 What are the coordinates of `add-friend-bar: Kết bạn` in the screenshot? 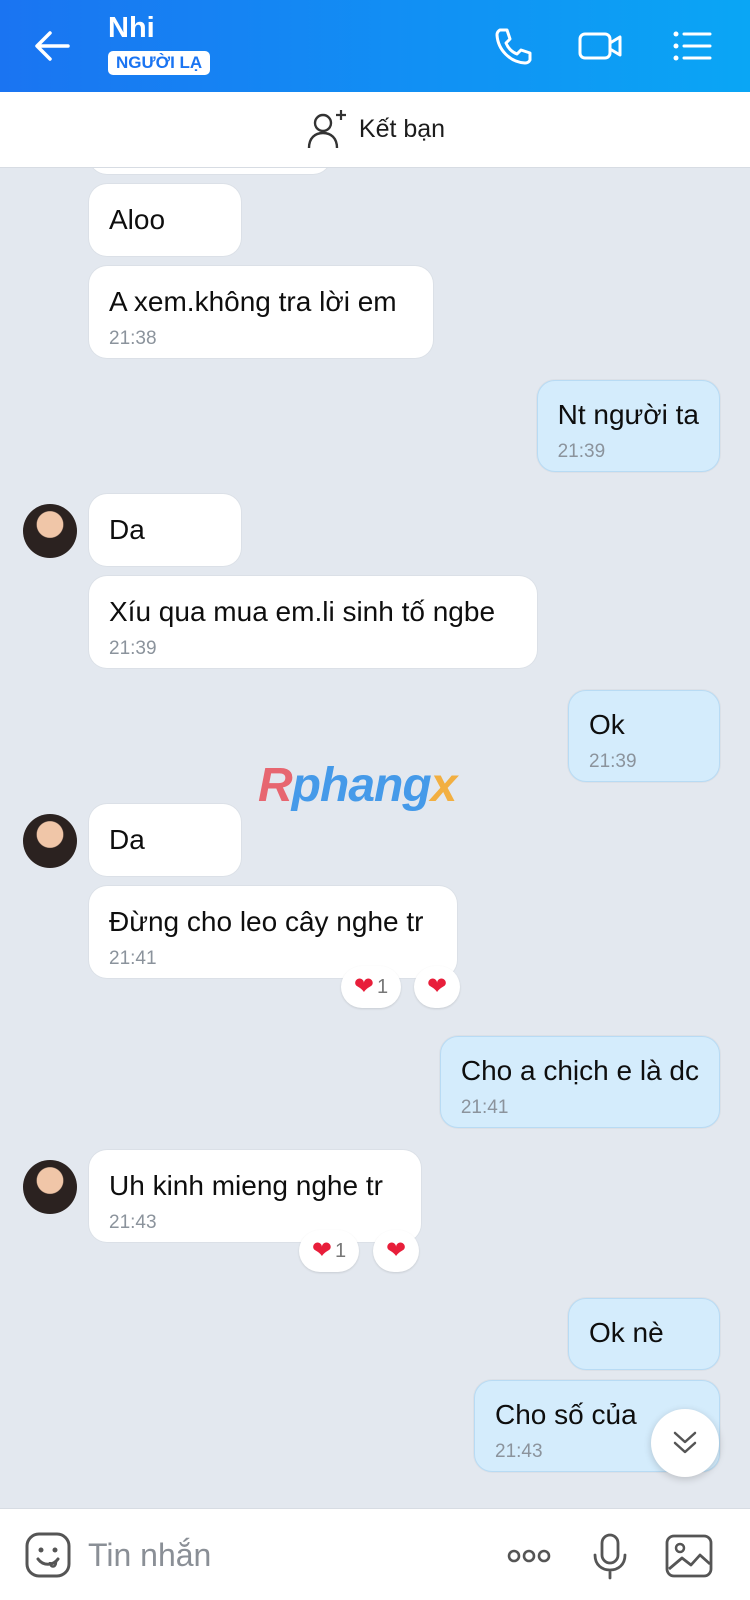 It's located at (375, 130).